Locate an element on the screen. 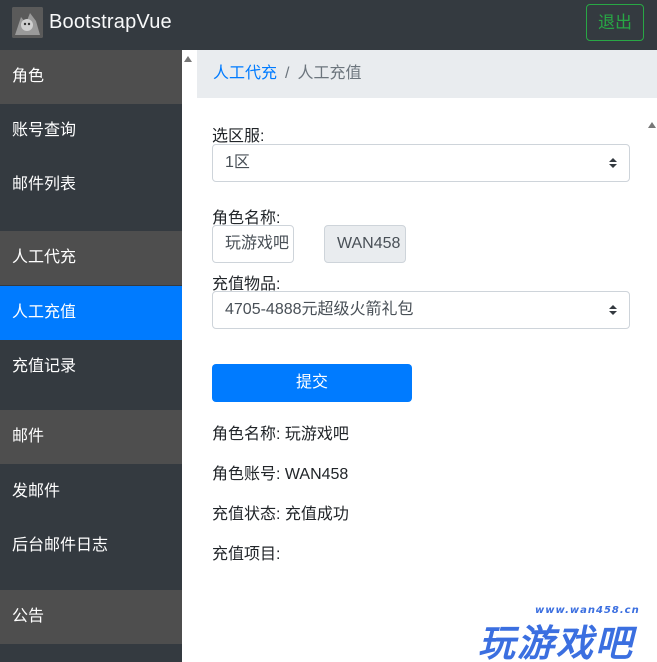  brand-logo is located at coordinates (27, 22).